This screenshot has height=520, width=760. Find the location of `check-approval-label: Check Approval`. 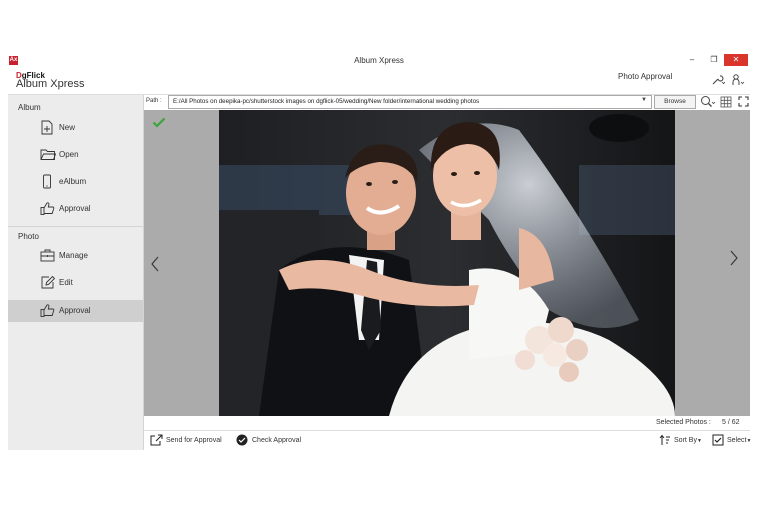

check-approval-label: Check Approval is located at coordinates (277, 440).